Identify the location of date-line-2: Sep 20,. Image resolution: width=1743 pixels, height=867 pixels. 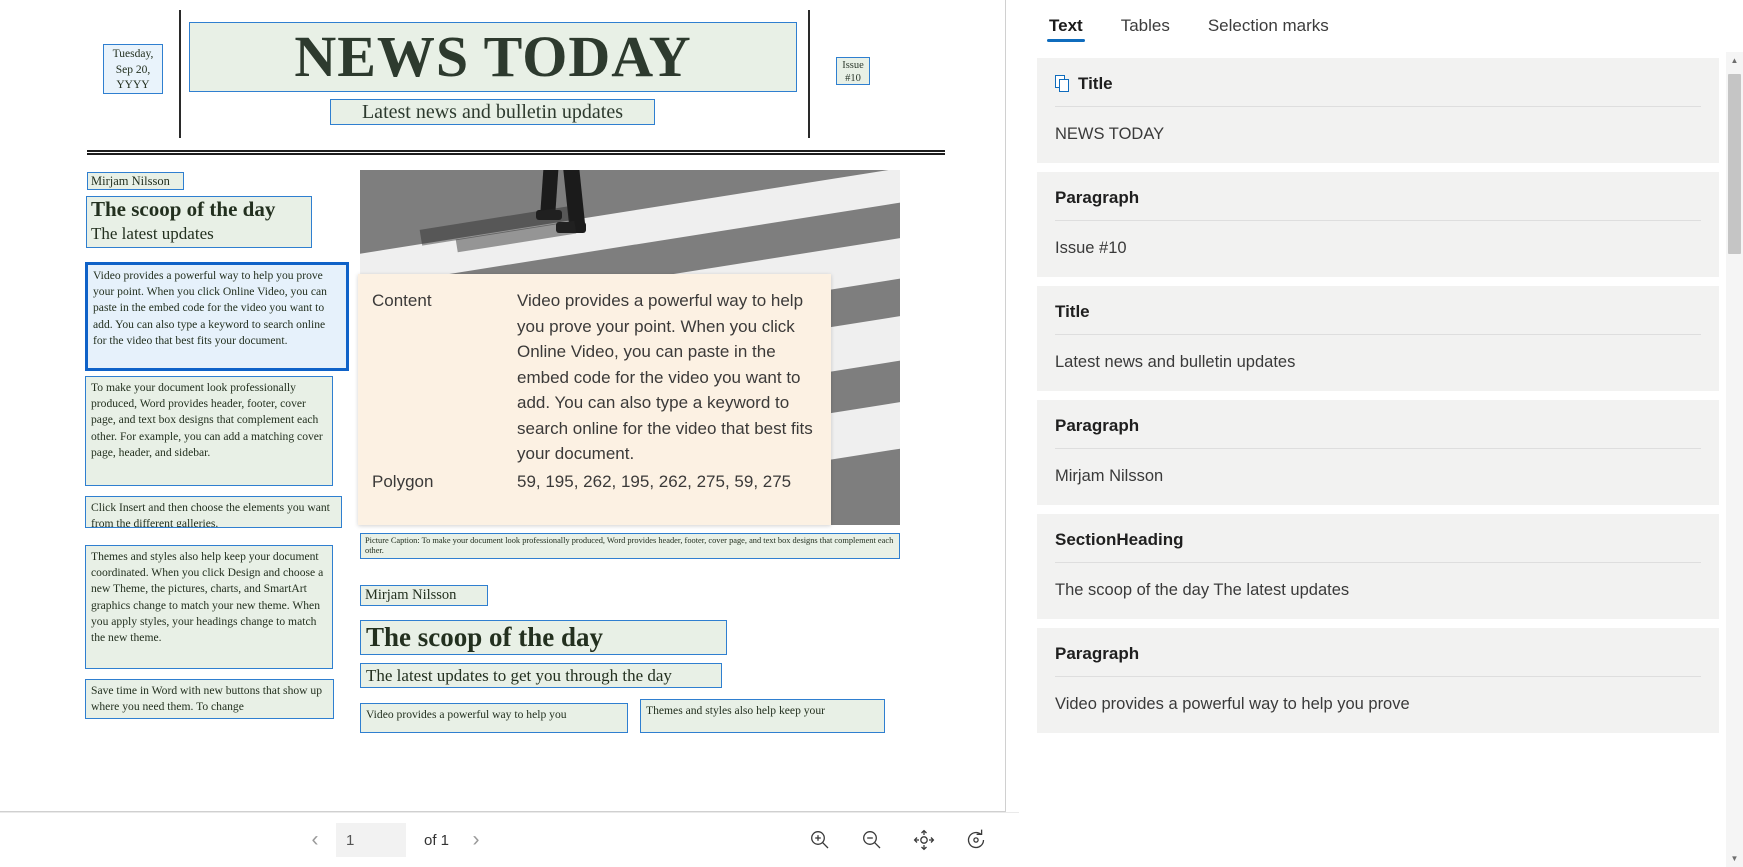
(133, 69).